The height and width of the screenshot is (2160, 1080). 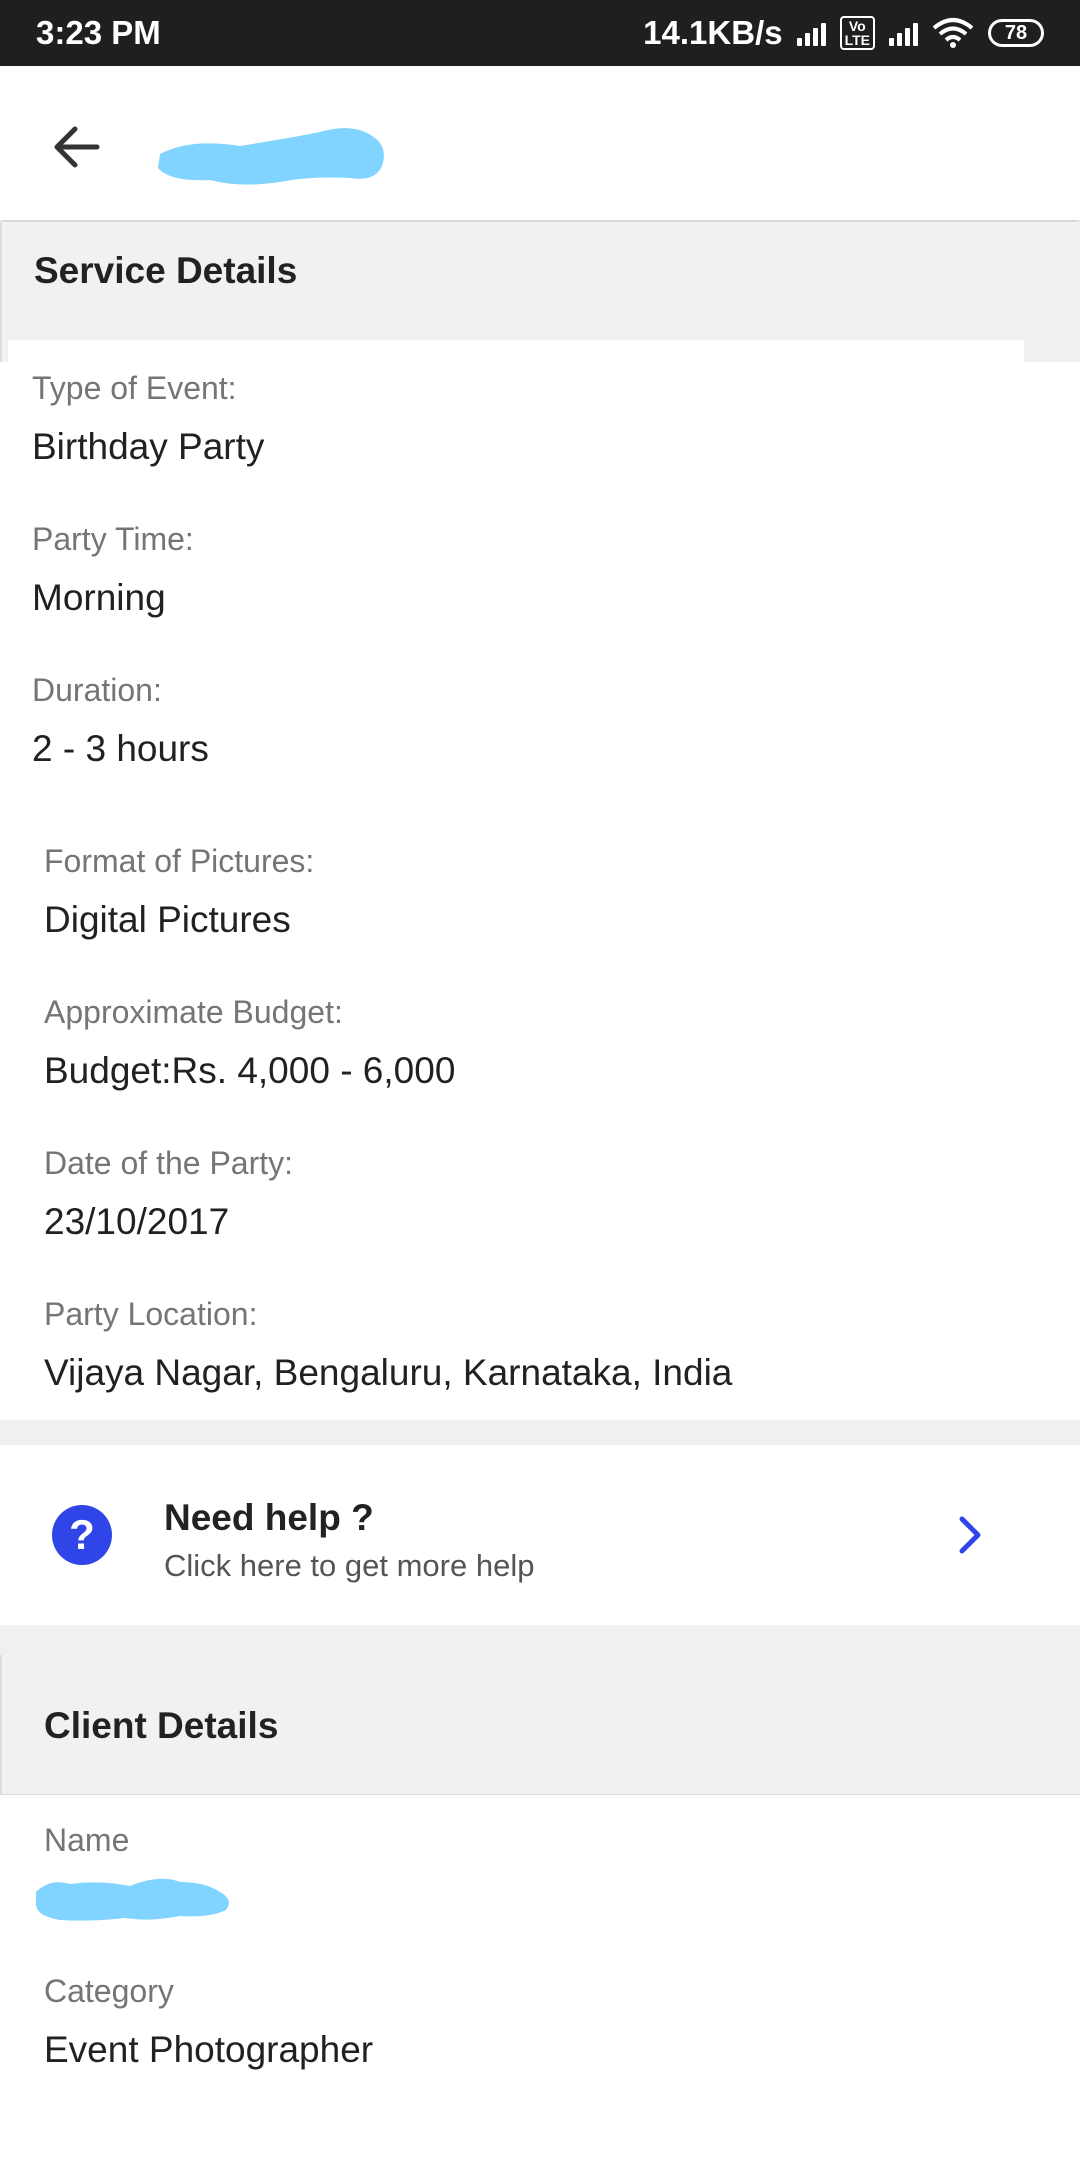 I want to click on field-value-type-of-event: Birthday Party, so click(x=148, y=446).